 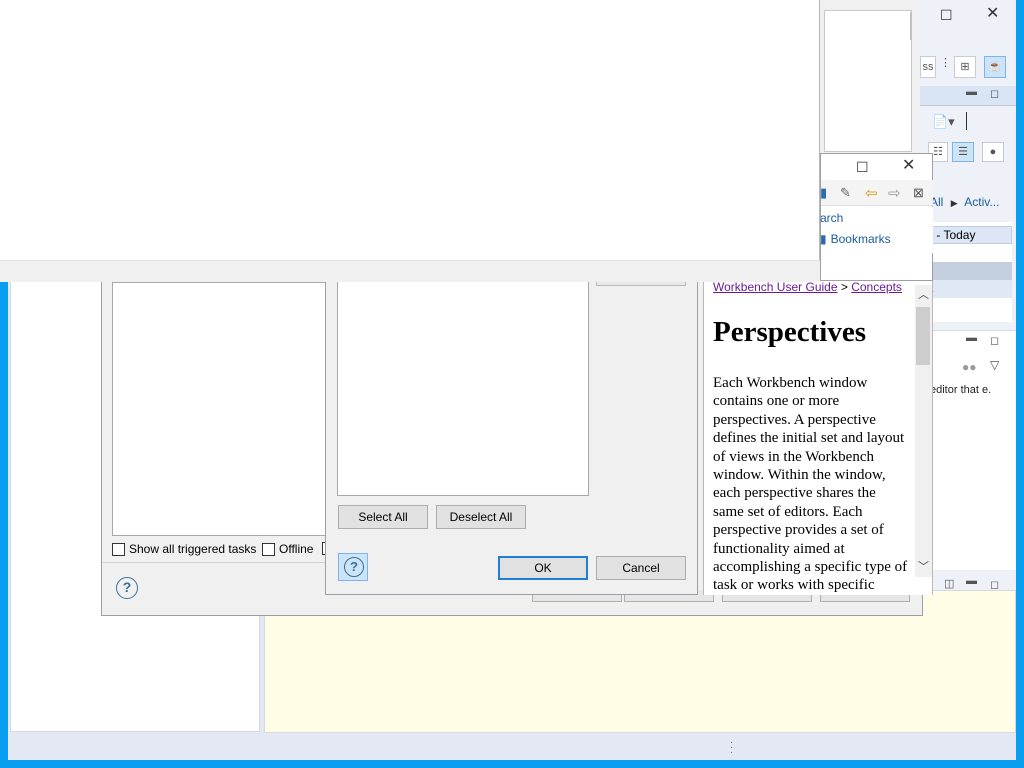 I want to click on outline-focus-icon: ●●, so click(x=969, y=367).